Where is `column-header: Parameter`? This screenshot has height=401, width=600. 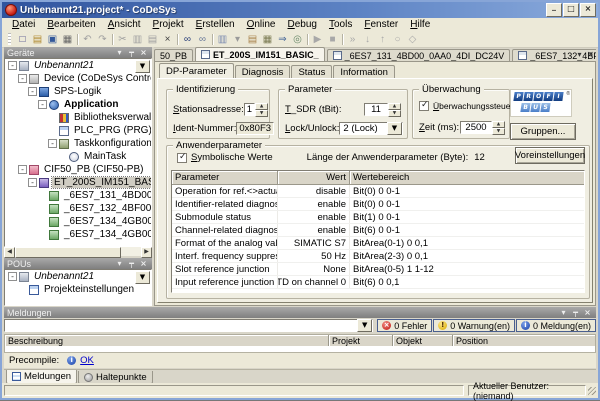 column-header: Parameter is located at coordinates (225, 177).